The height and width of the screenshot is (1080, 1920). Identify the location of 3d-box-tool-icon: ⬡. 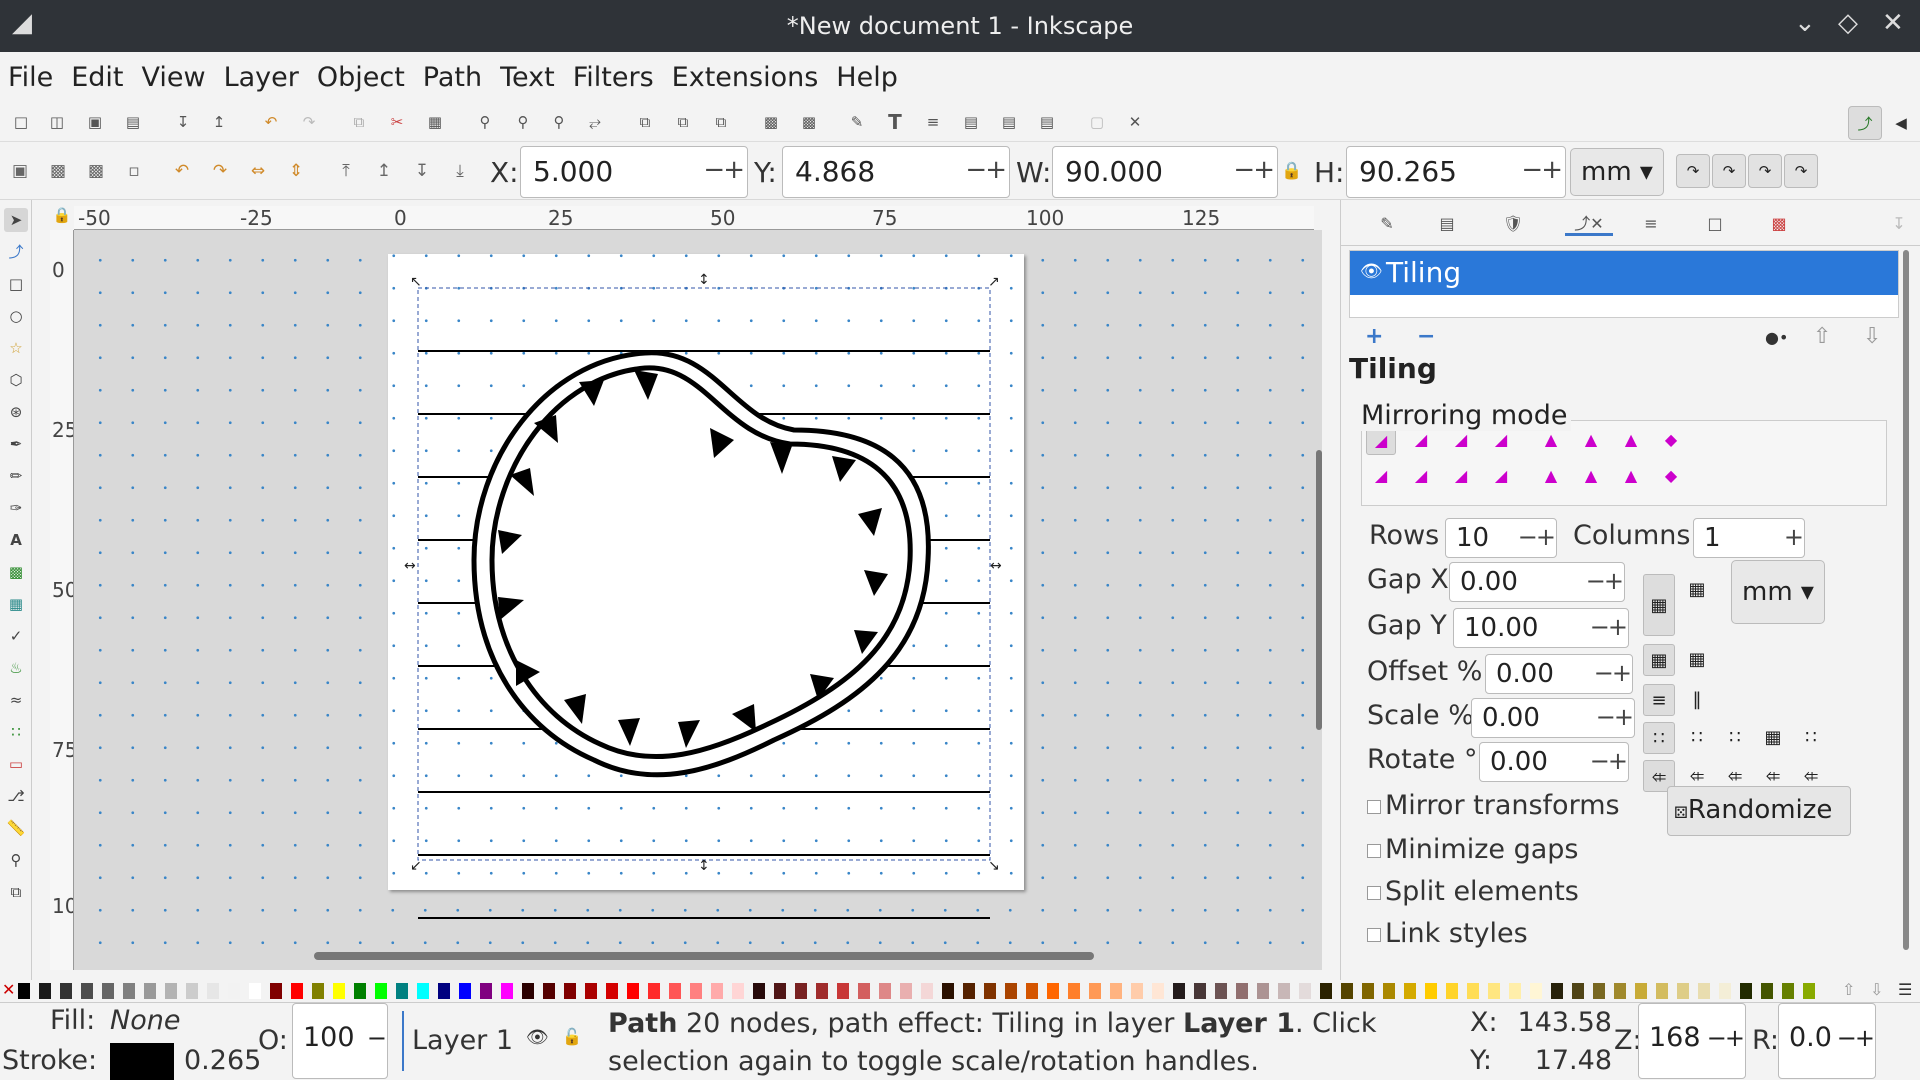
(16, 380).